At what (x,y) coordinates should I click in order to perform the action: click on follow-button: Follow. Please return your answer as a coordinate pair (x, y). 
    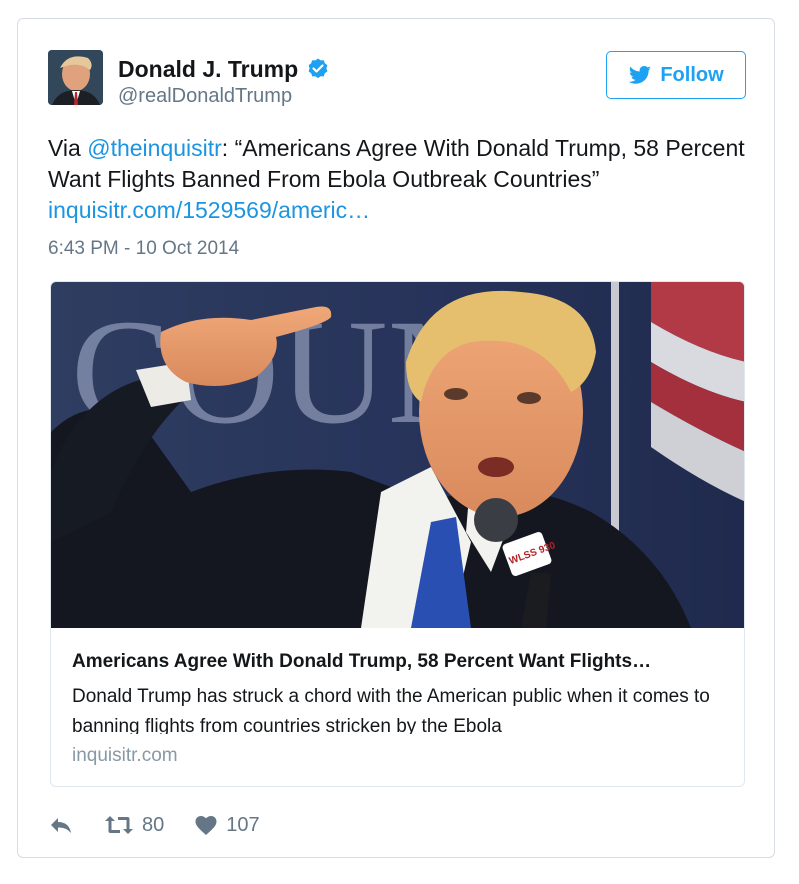
    Looking at the image, I should click on (676, 75).